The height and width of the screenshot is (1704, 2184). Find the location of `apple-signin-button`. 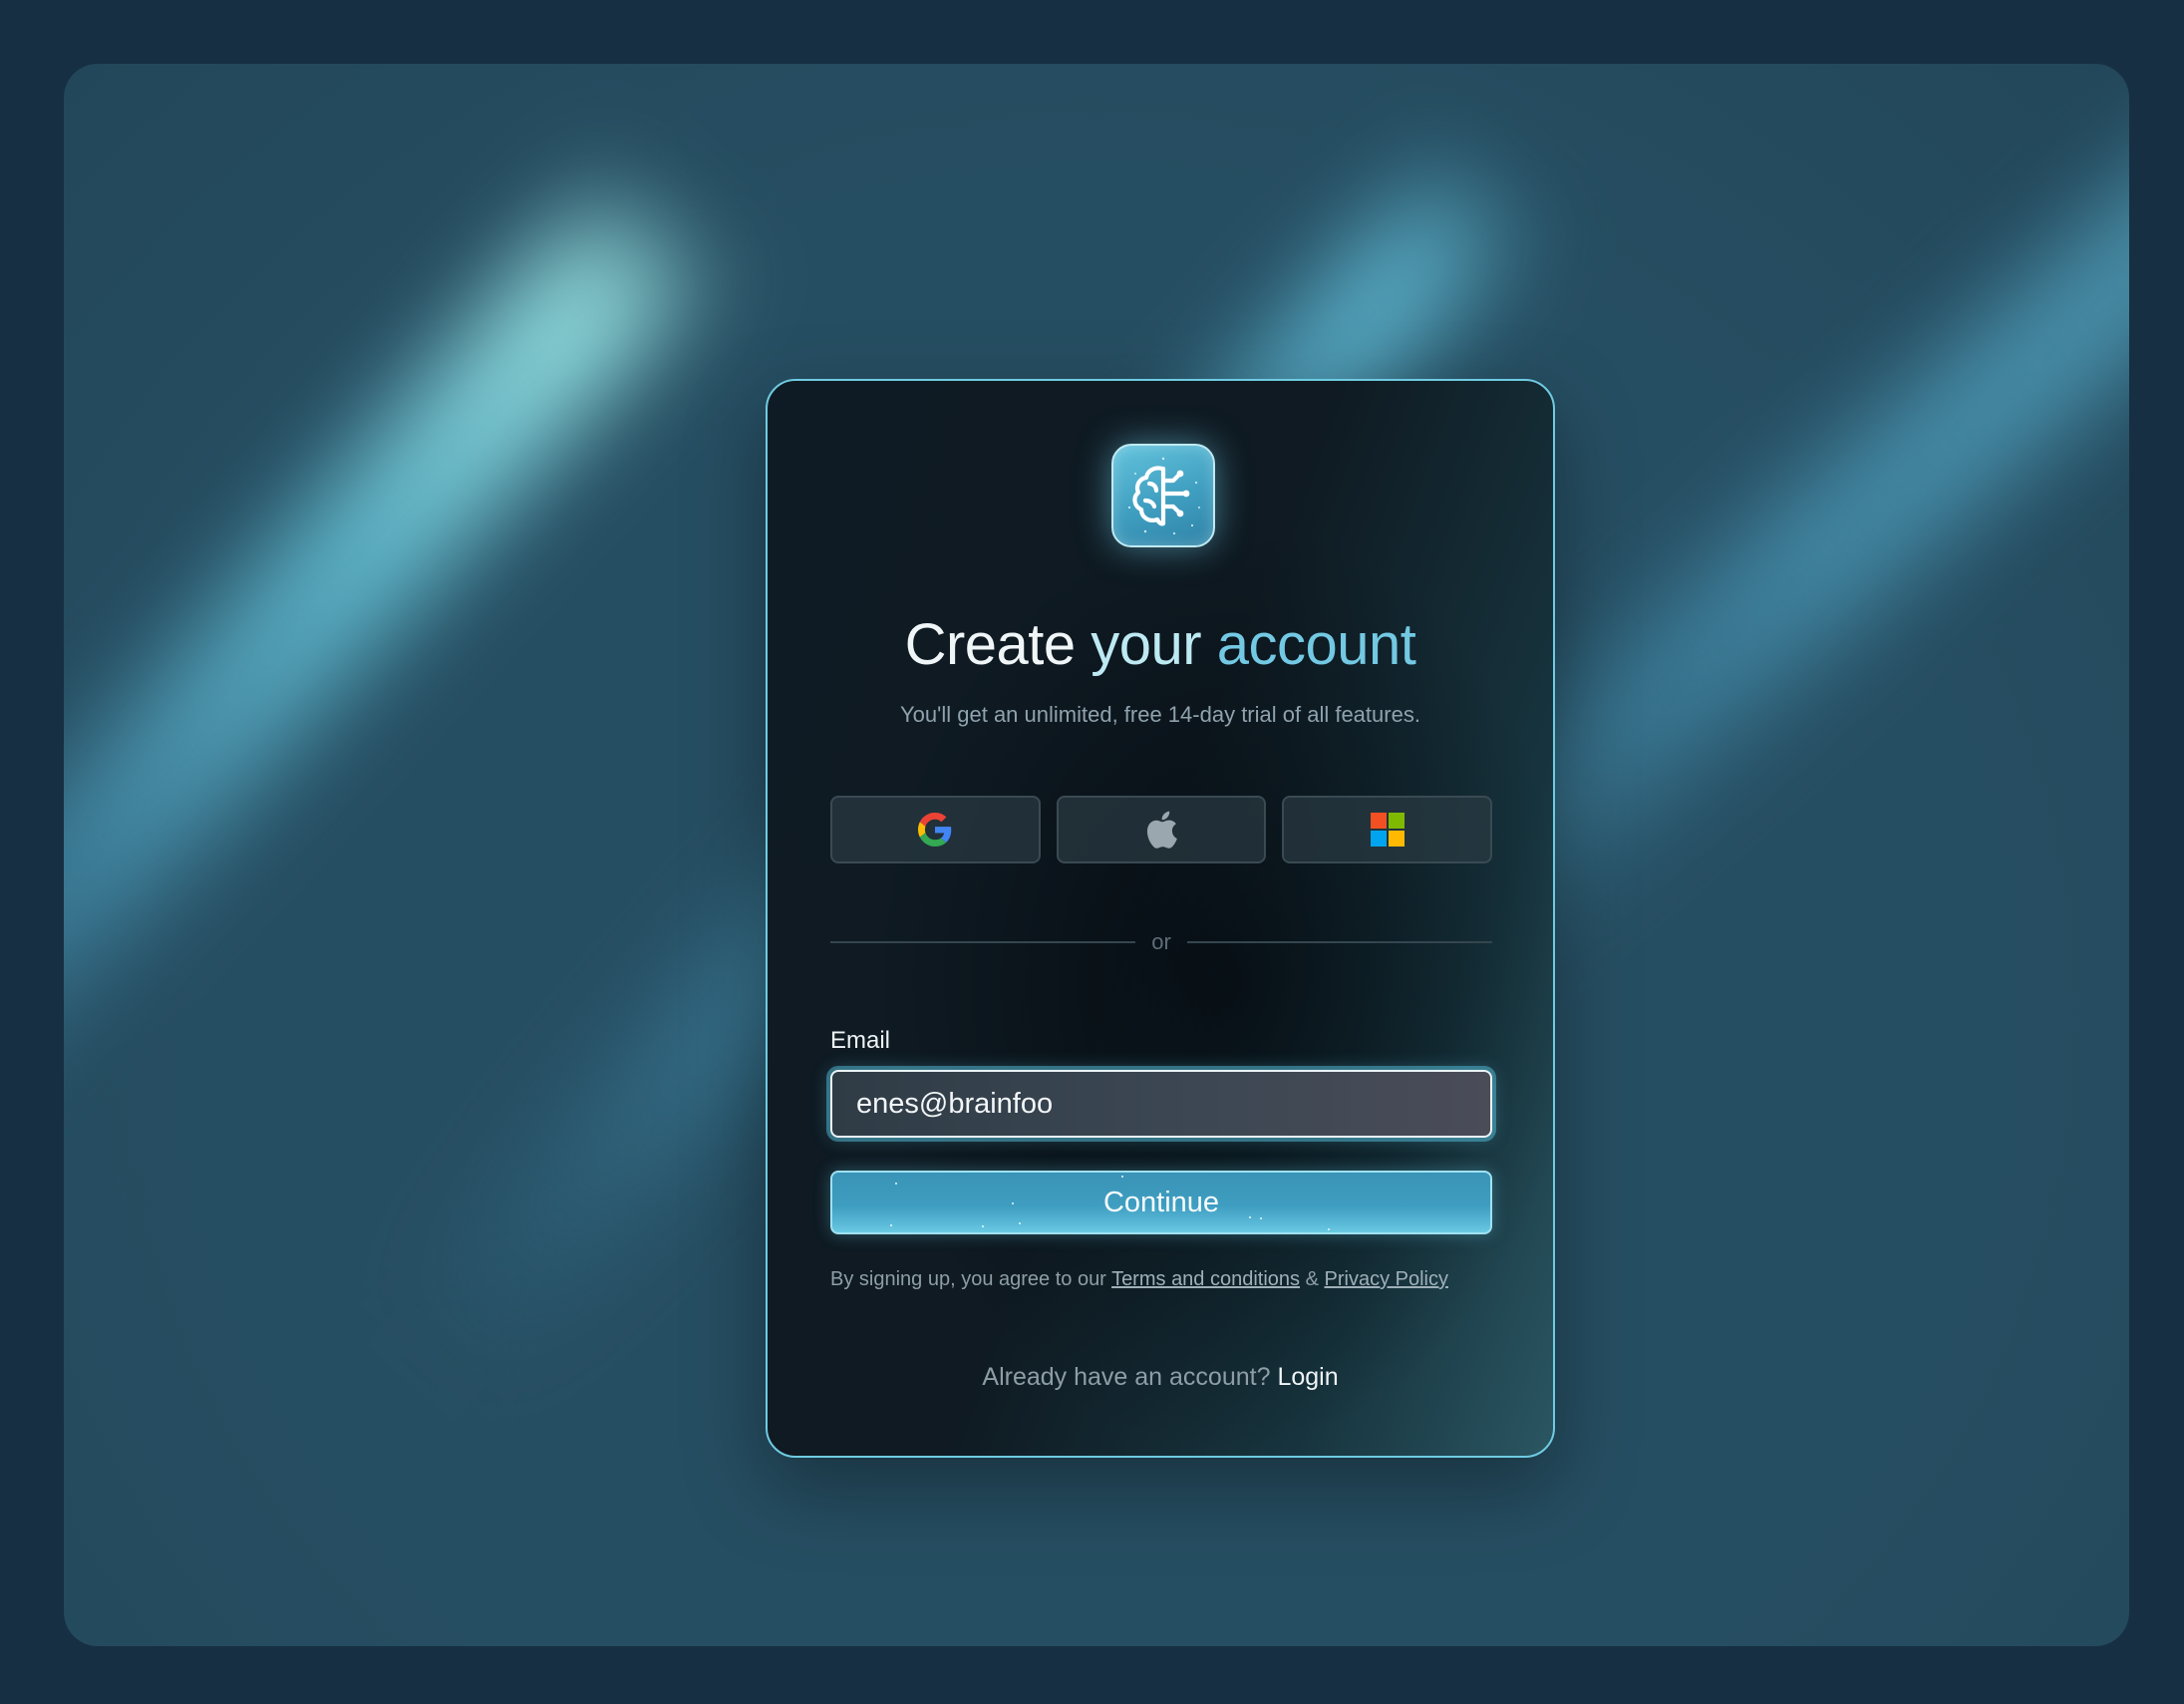

apple-signin-button is located at coordinates (1161, 829).